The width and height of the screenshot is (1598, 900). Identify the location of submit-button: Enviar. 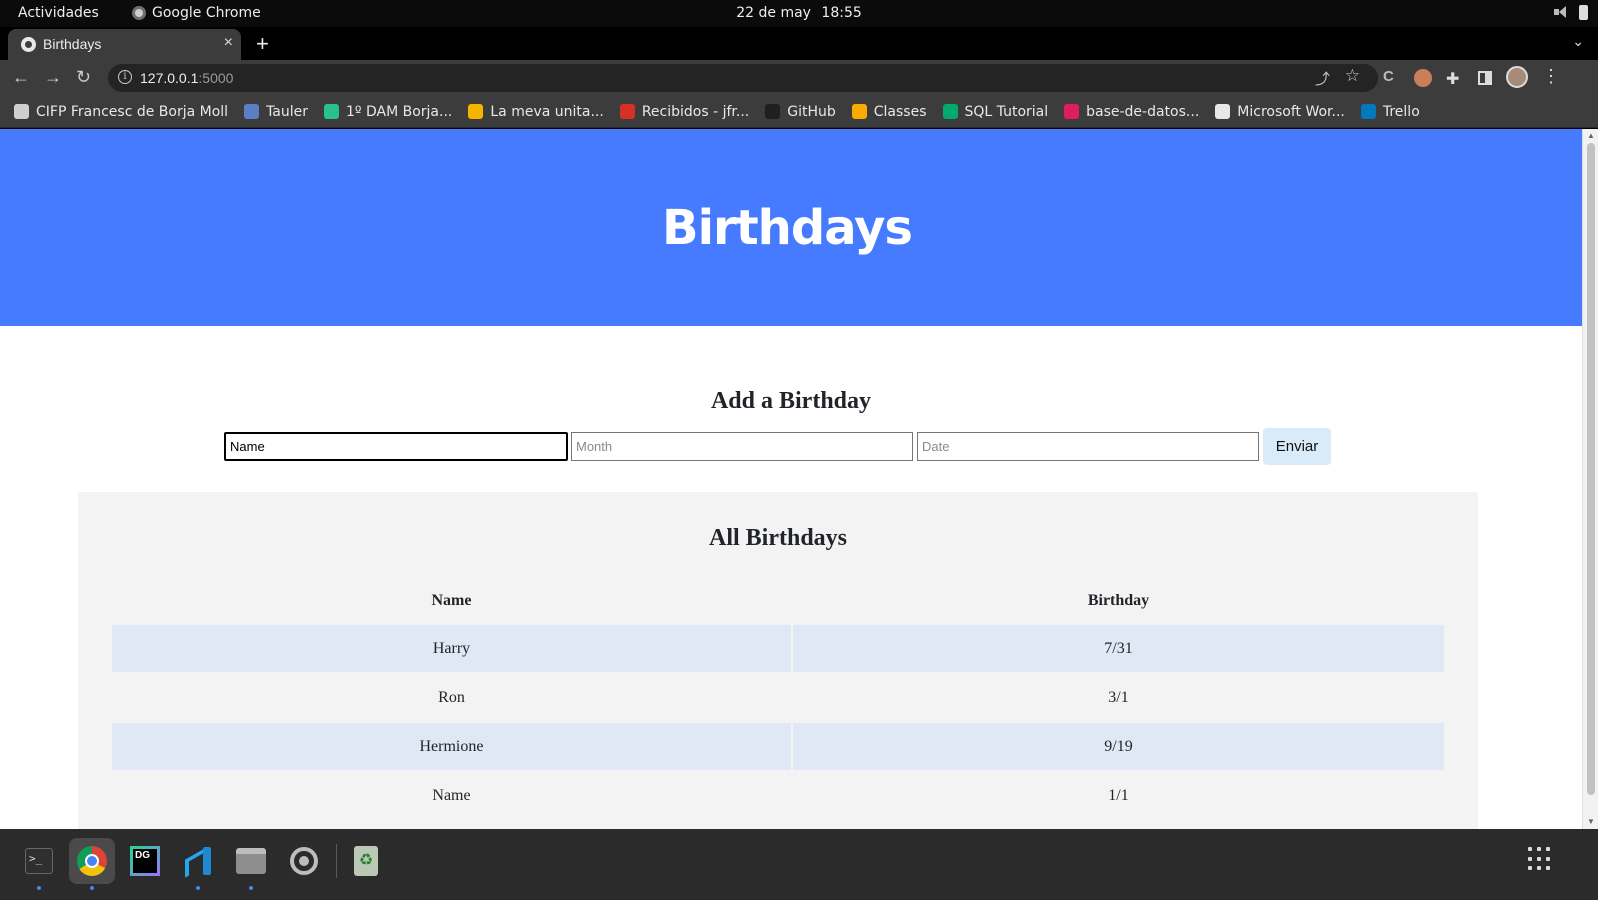
(1297, 446).